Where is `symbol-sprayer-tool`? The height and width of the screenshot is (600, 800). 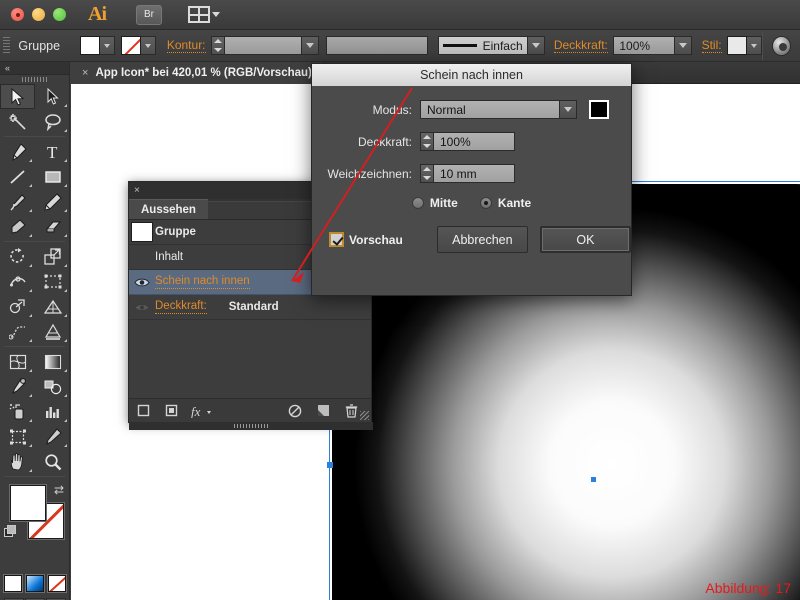
symbol-sprayer-tool is located at coordinates (17, 411).